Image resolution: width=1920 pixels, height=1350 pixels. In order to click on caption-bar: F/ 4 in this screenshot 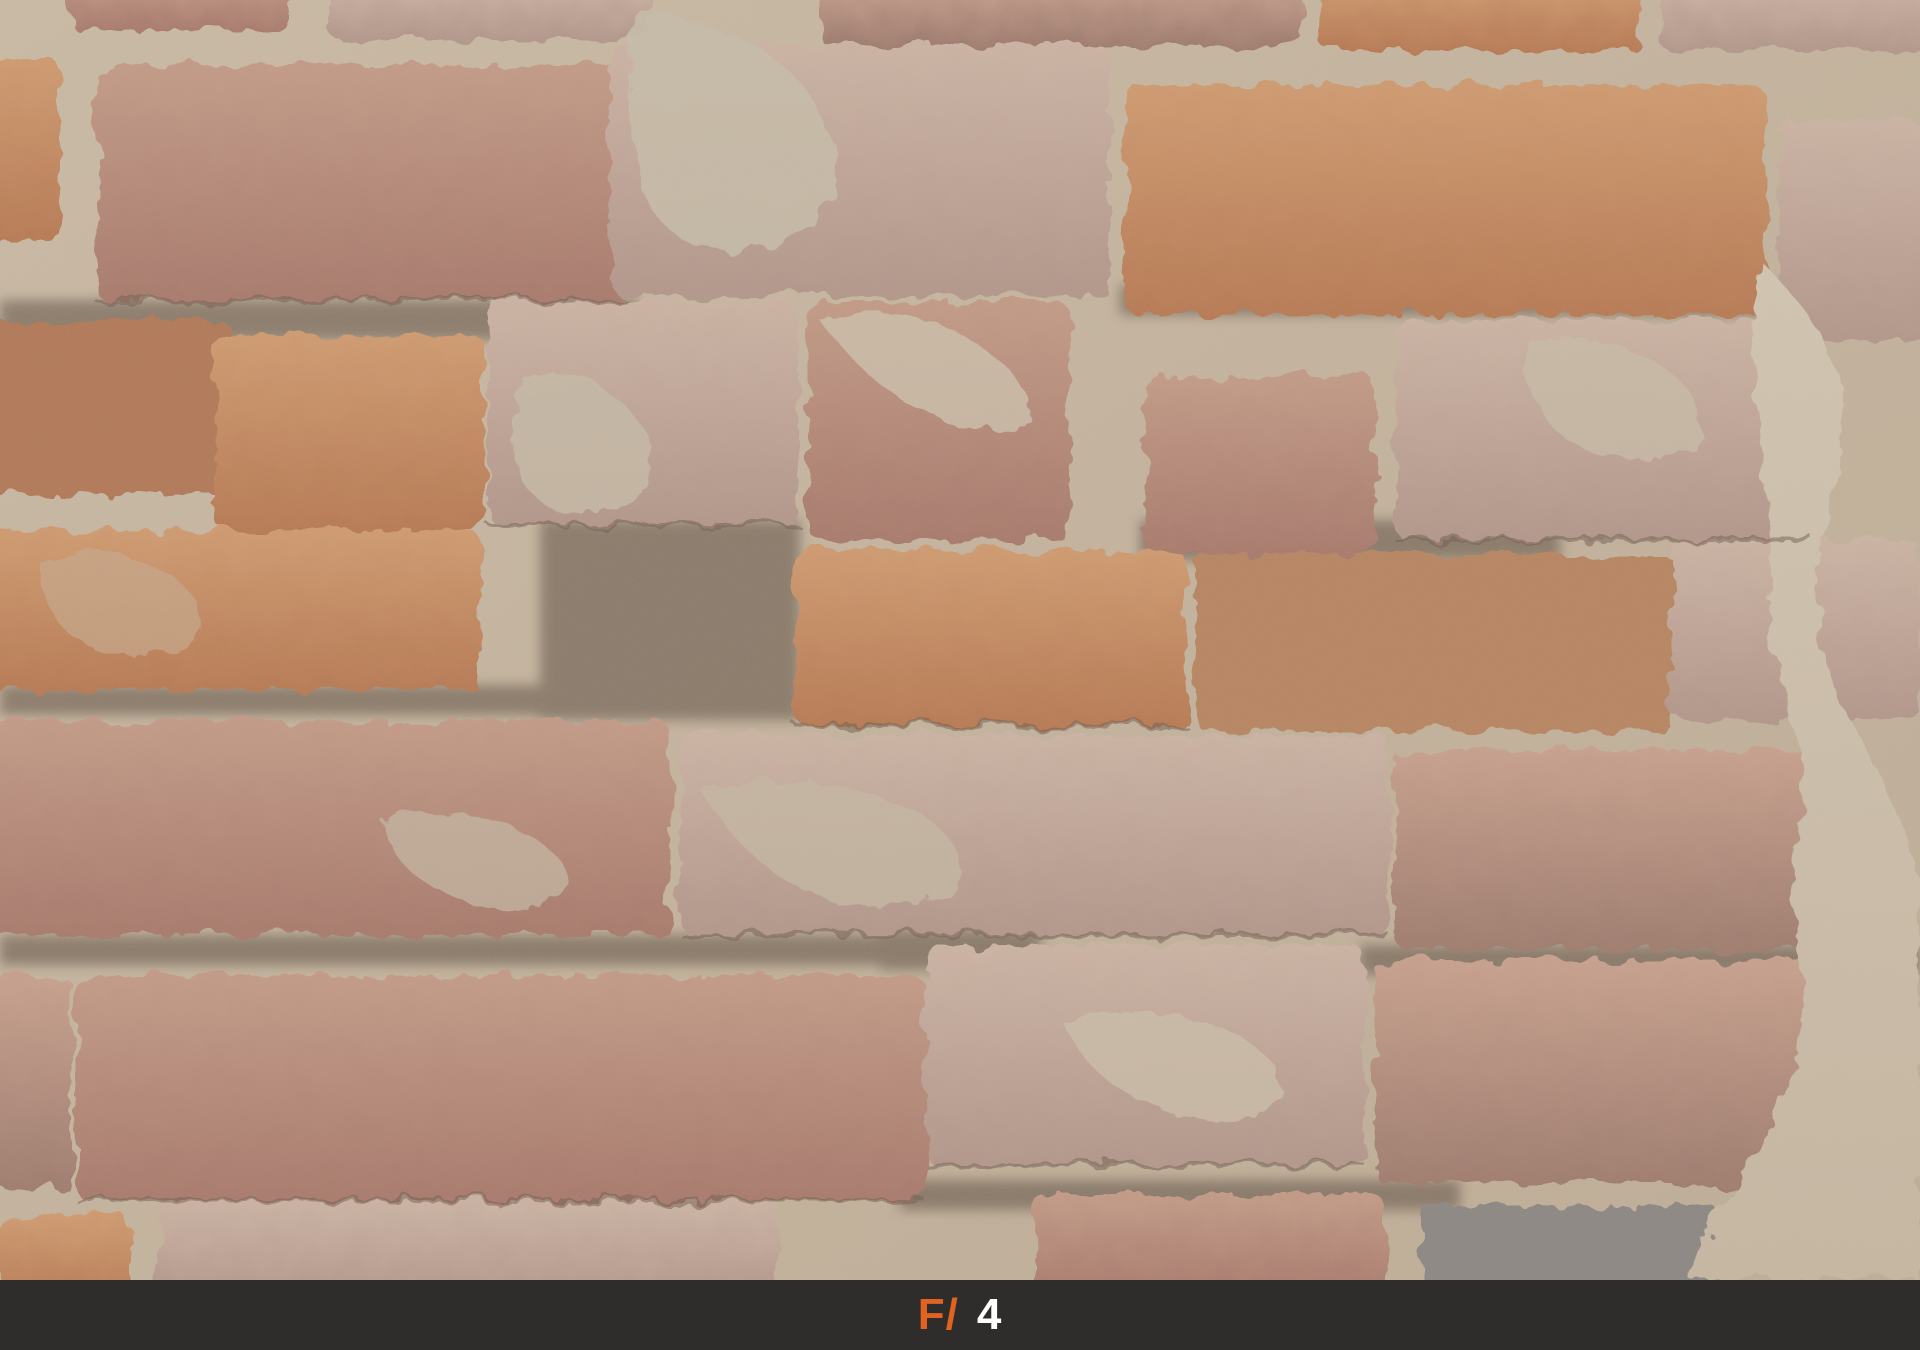, I will do `click(960, 1315)`.